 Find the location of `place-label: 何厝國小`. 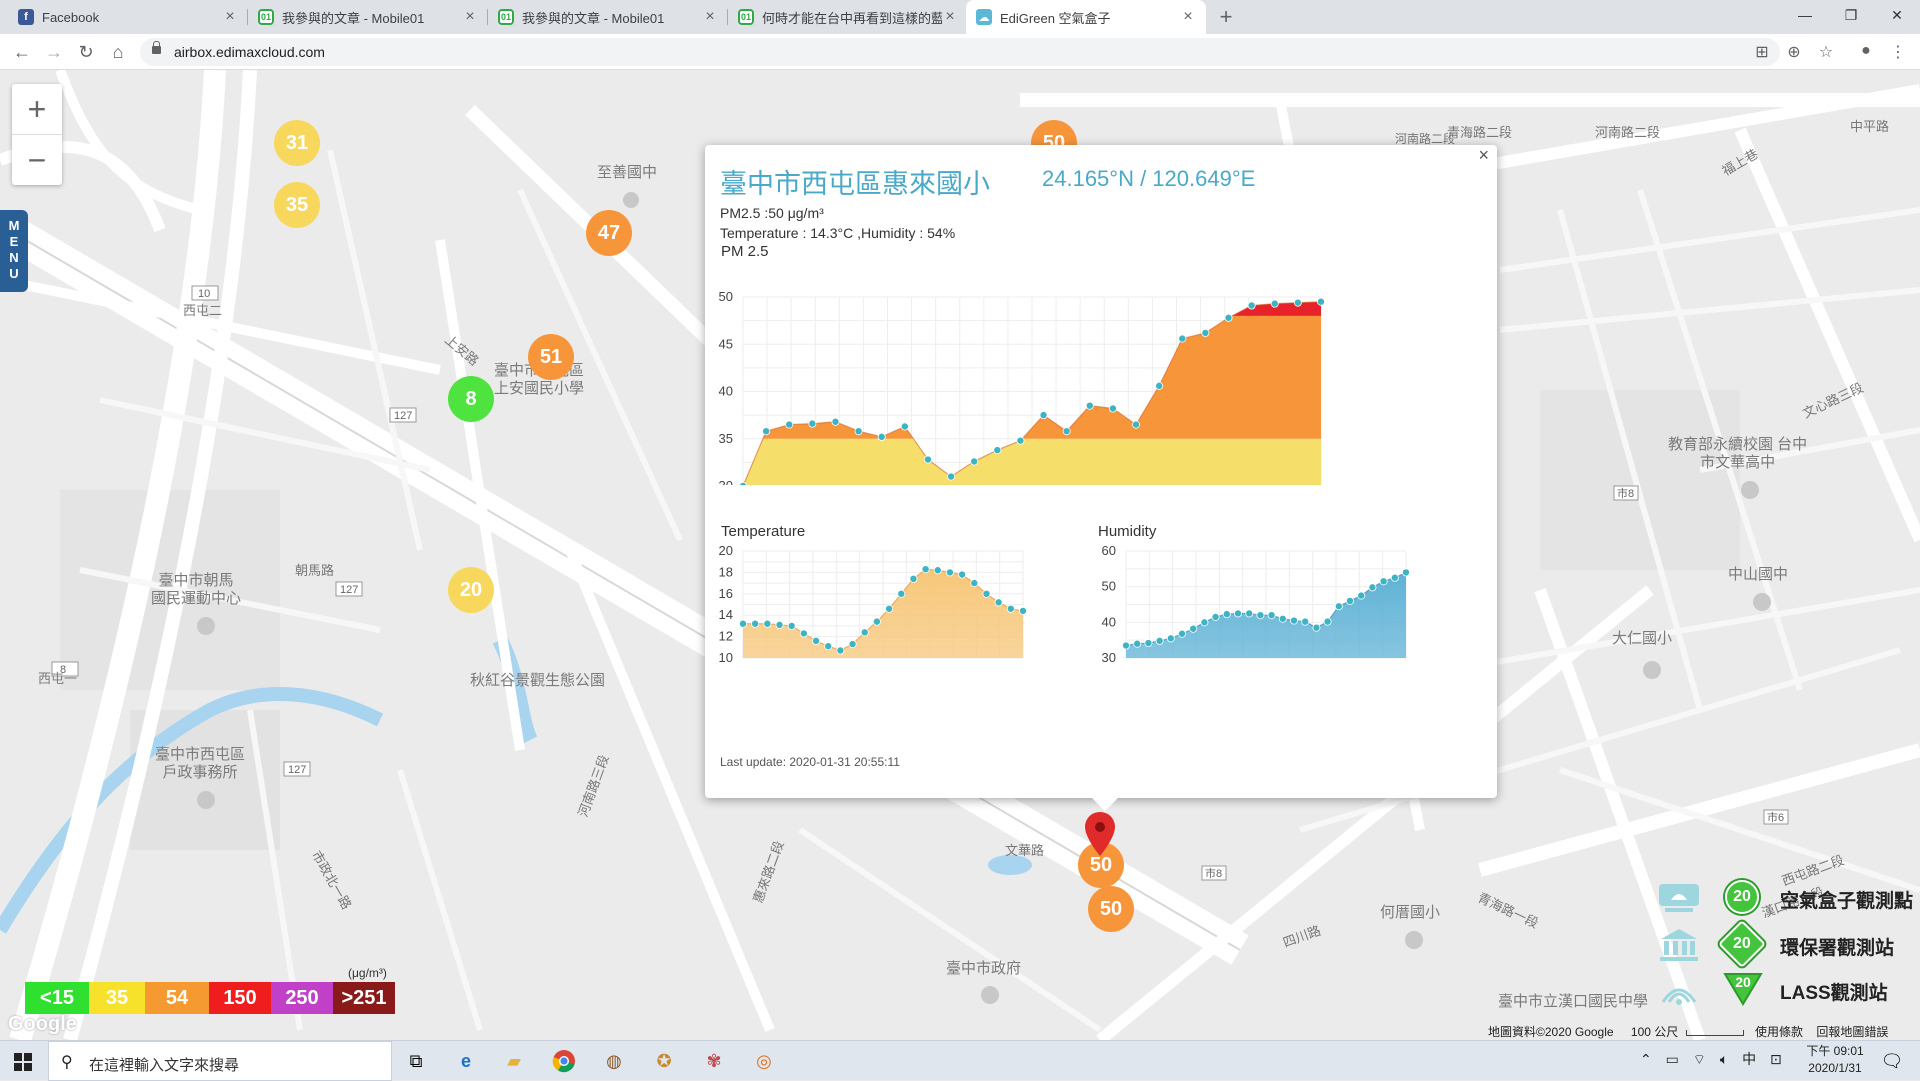

place-label: 何厝國小 is located at coordinates (1410, 912).